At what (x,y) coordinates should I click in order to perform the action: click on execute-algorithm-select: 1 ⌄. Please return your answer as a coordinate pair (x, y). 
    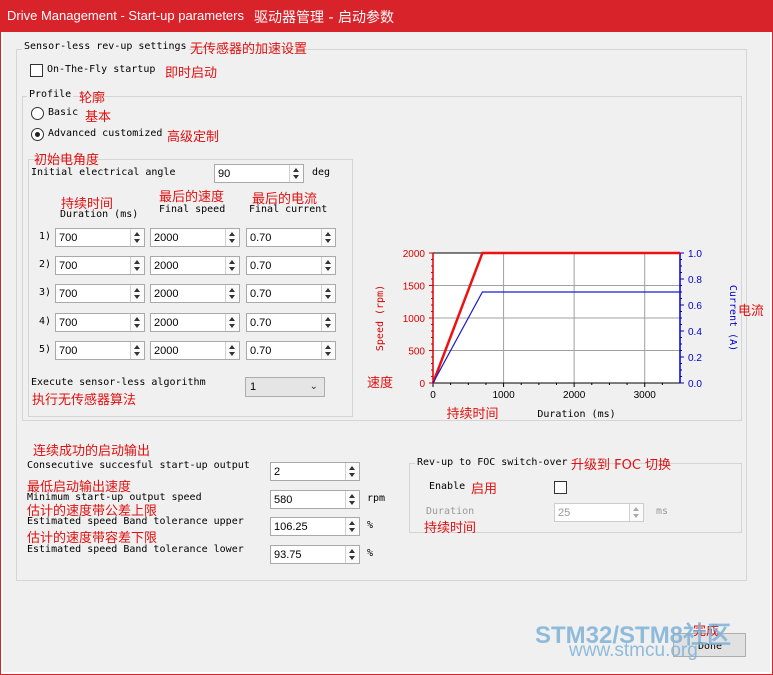
    Looking at the image, I should click on (285, 387).